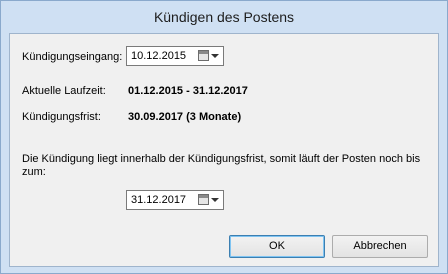  I want to click on end-date-picker: 31.12.2017, so click(175, 200).